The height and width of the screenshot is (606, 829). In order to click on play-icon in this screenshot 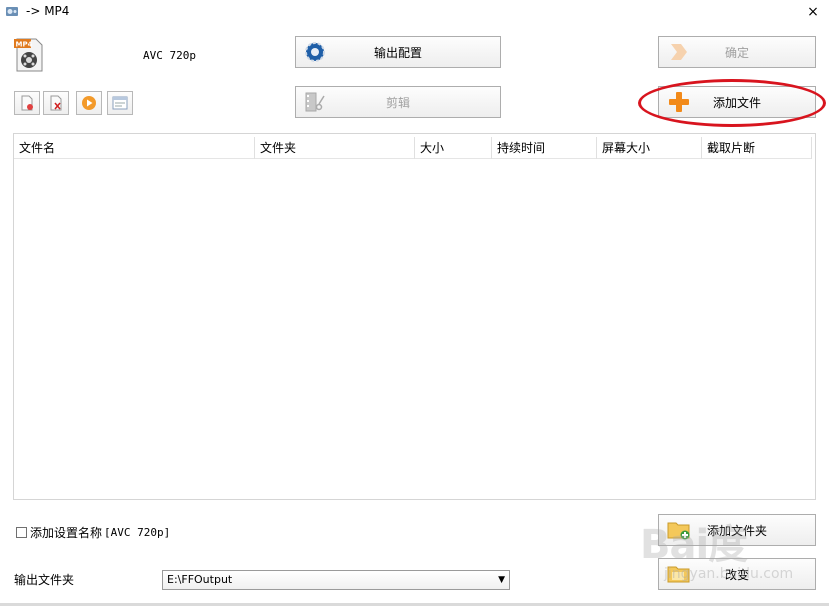, I will do `click(89, 103)`.